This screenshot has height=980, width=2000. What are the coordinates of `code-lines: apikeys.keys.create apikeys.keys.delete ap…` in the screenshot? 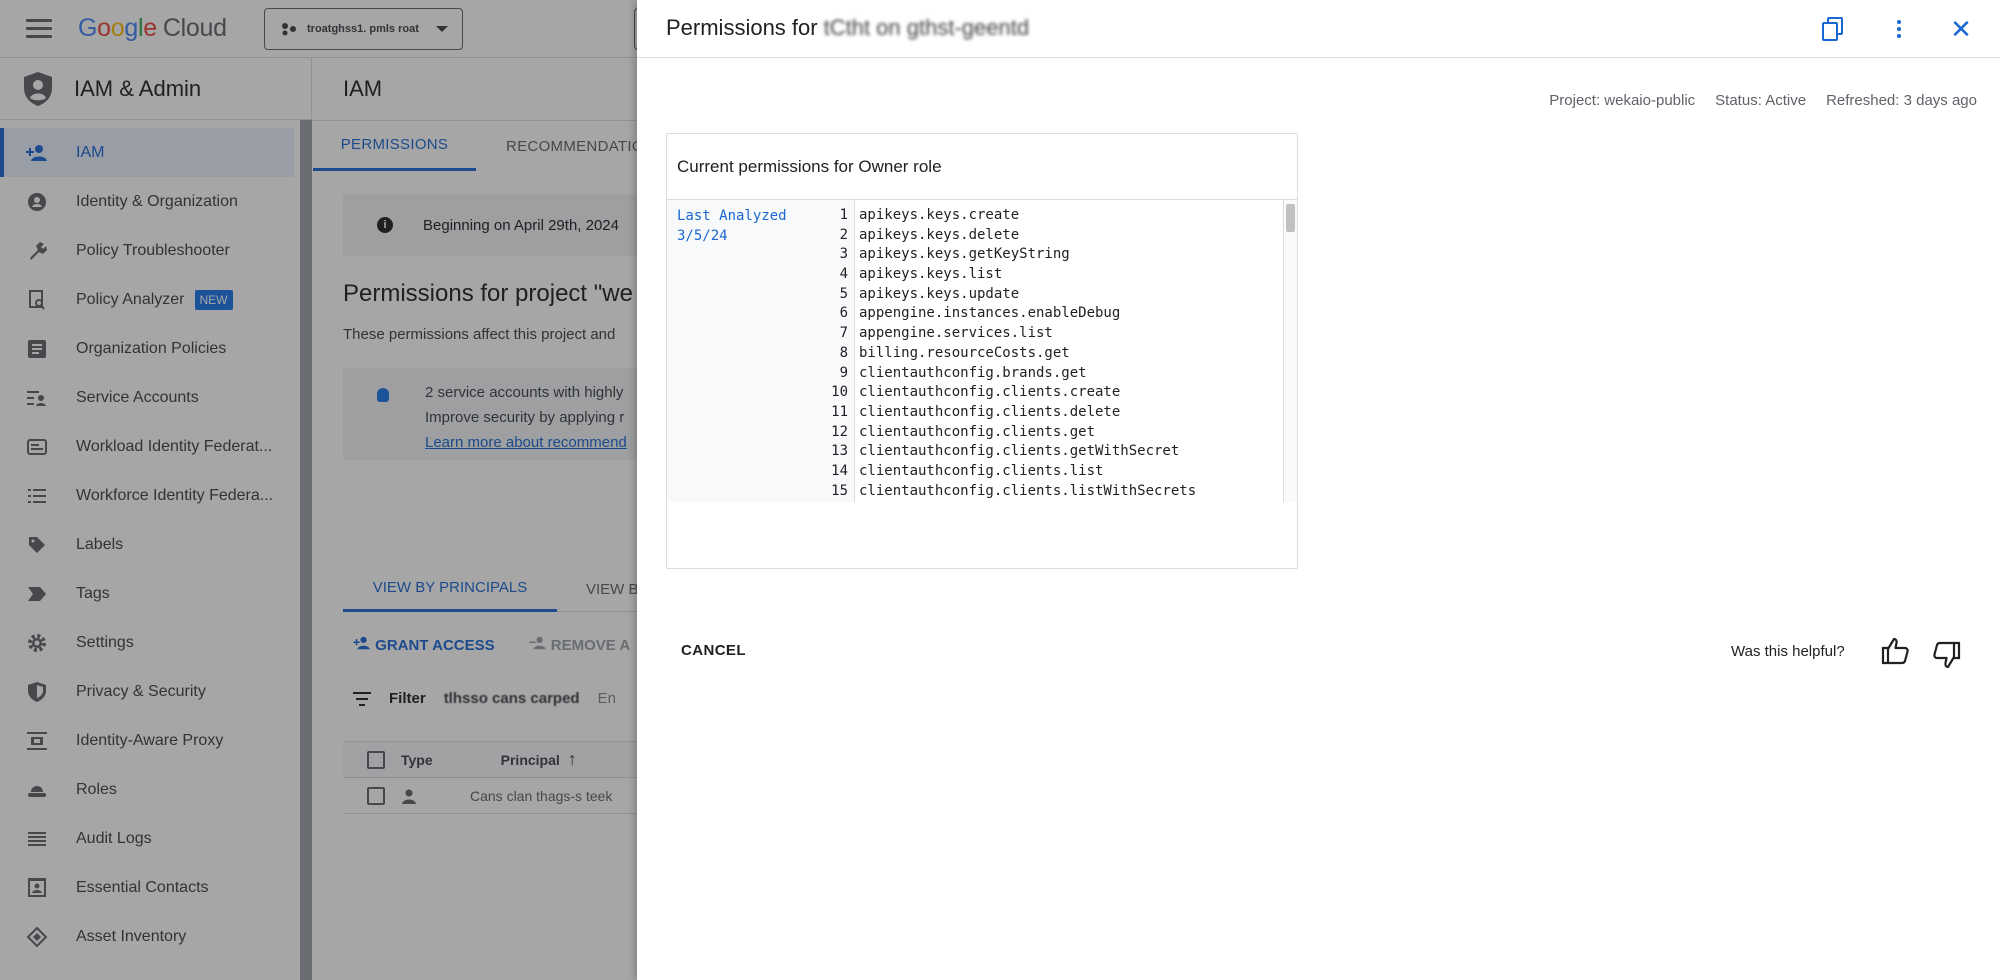 It's located at (1078, 354).